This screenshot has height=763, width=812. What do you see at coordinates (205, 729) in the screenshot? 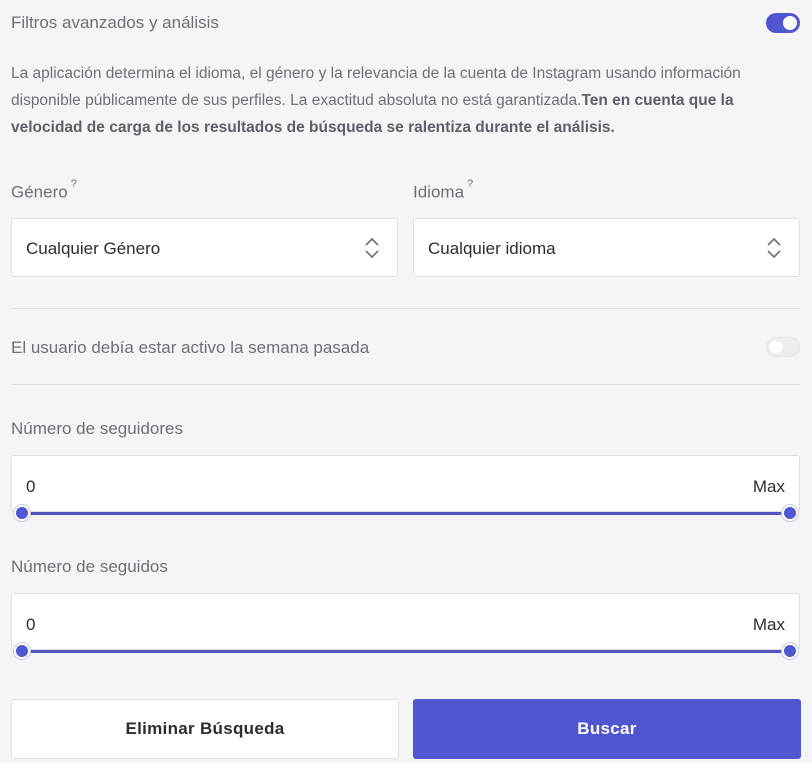
I see `clear-search-button: Eliminar Búsqueda` at bounding box center [205, 729].